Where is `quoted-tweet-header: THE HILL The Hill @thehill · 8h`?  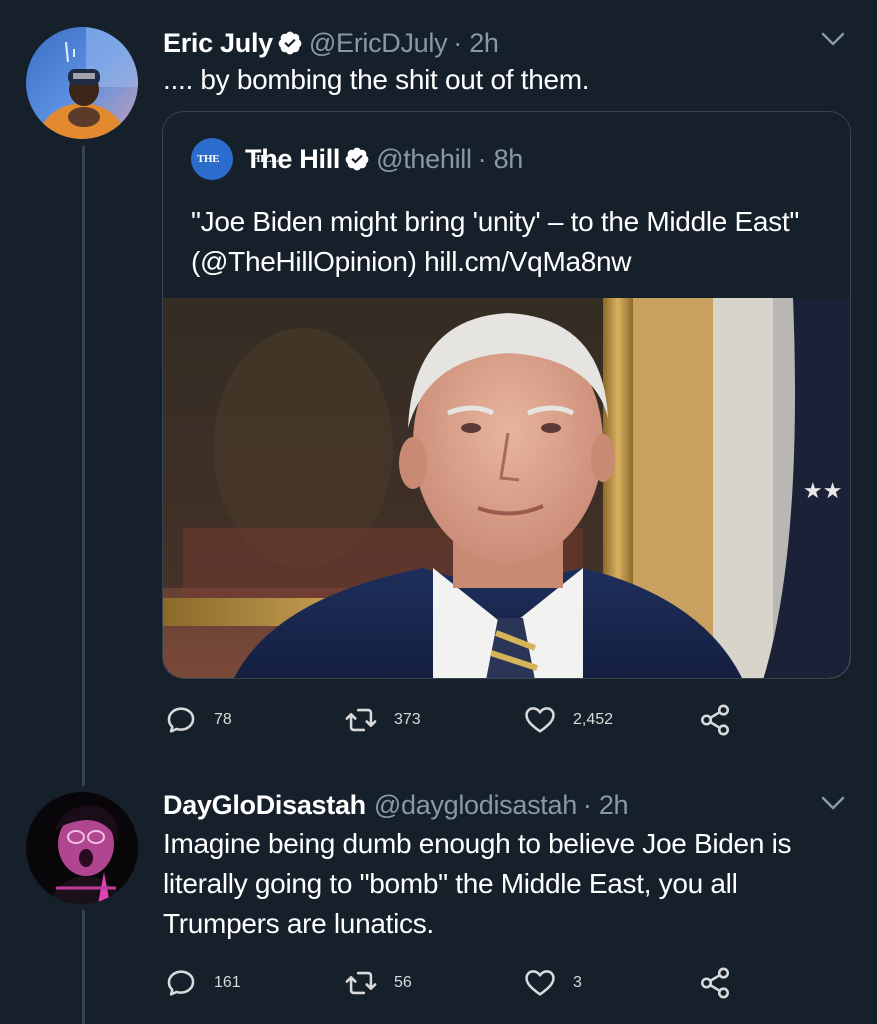 quoted-tweet-header: THE HILL The Hill @thehill · 8h is located at coordinates (357, 159).